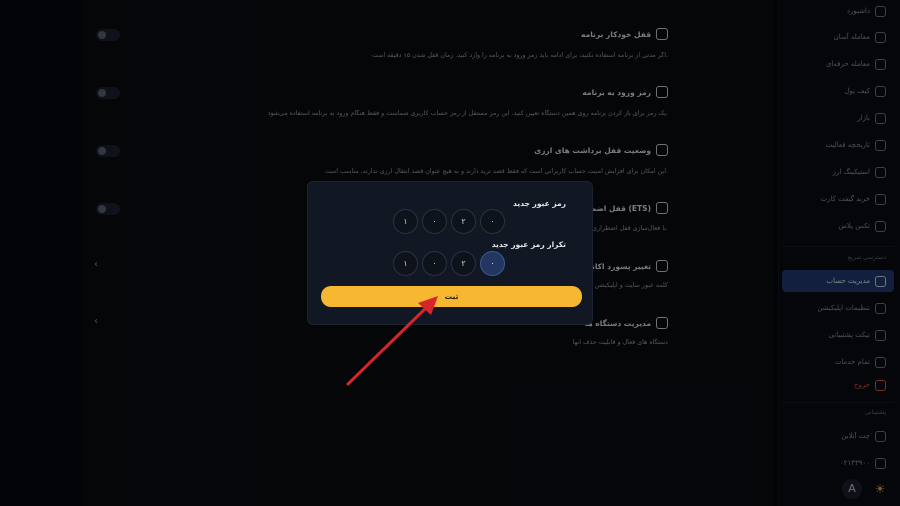 The image size is (900, 506). What do you see at coordinates (434, 263) in the screenshot?
I see `confirm-pin-digit-2: ۰` at bounding box center [434, 263].